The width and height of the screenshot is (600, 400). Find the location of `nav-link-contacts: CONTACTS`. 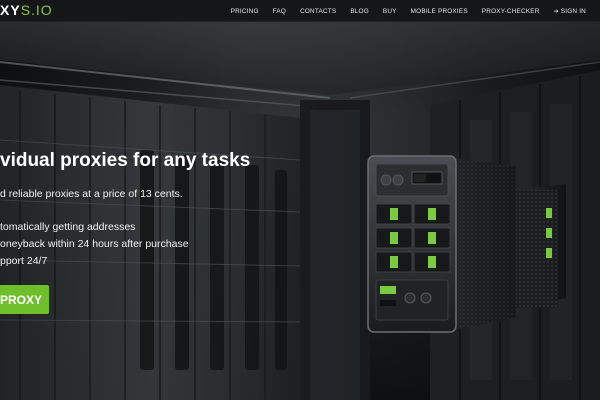

nav-link-contacts: CONTACTS is located at coordinates (318, 11).